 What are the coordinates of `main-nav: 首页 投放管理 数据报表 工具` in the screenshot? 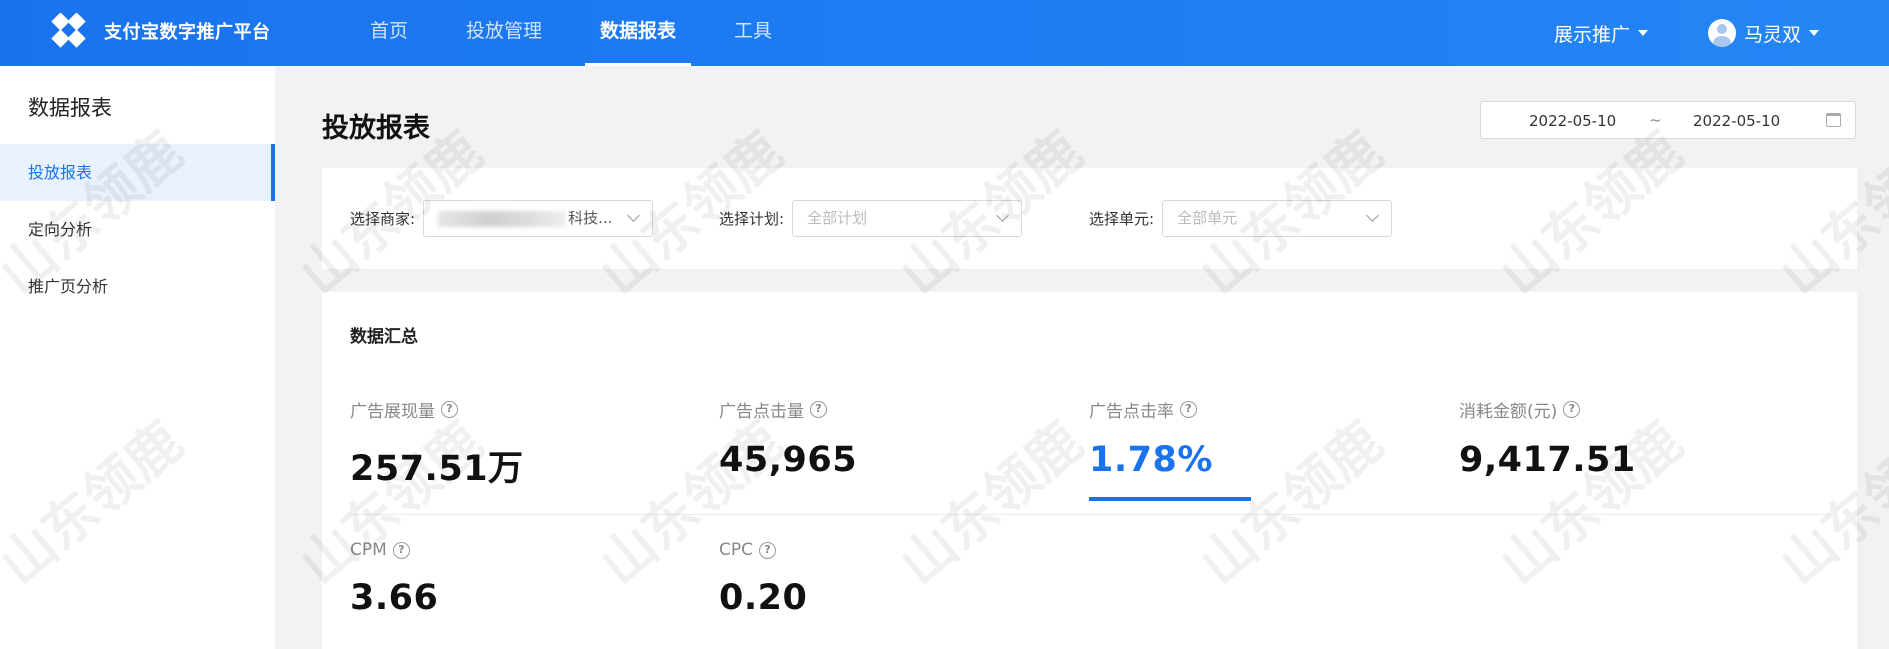 It's located at (585, 33).